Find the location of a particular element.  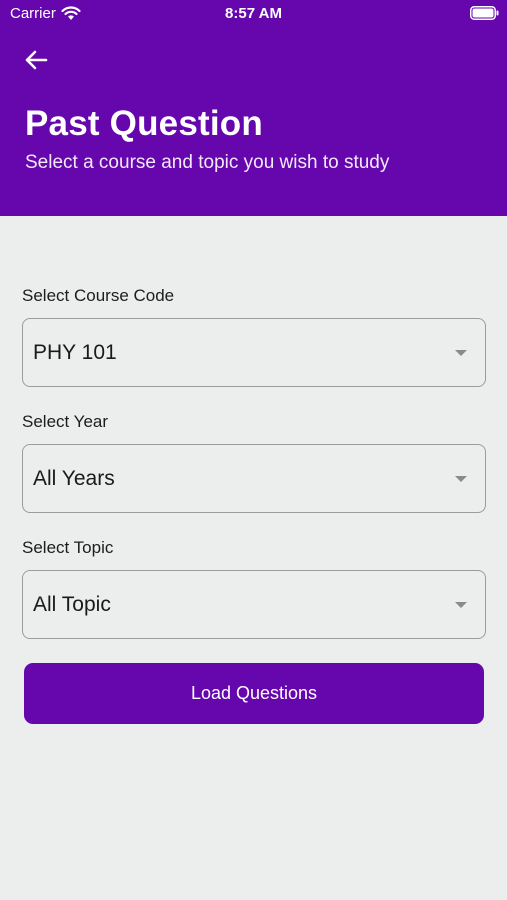

arrow-left-icon is located at coordinates (36, 60).